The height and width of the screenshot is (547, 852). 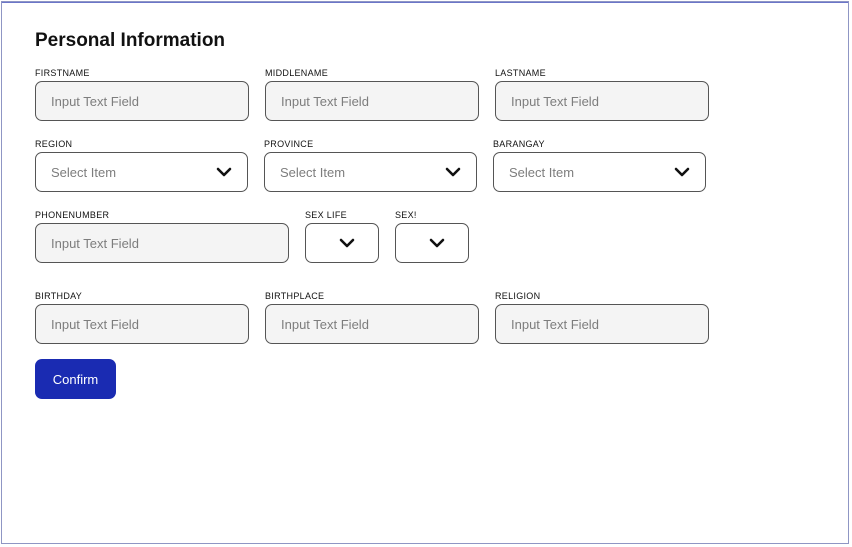 What do you see at coordinates (289, 144) in the screenshot?
I see `province-label: PROVINCE` at bounding box center [289, 144].